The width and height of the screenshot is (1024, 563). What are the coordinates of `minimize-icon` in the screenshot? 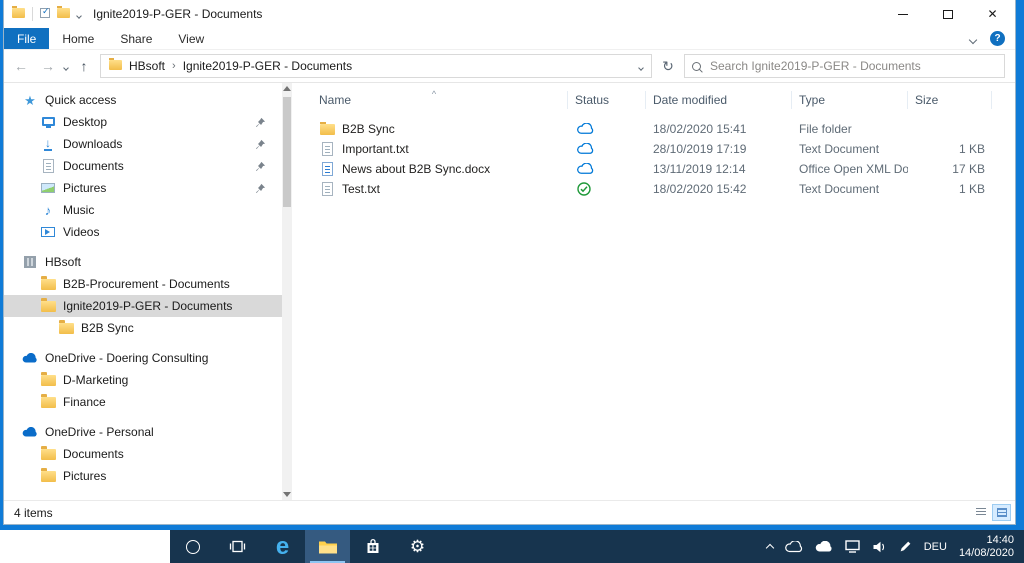 It's located at (902, 14).